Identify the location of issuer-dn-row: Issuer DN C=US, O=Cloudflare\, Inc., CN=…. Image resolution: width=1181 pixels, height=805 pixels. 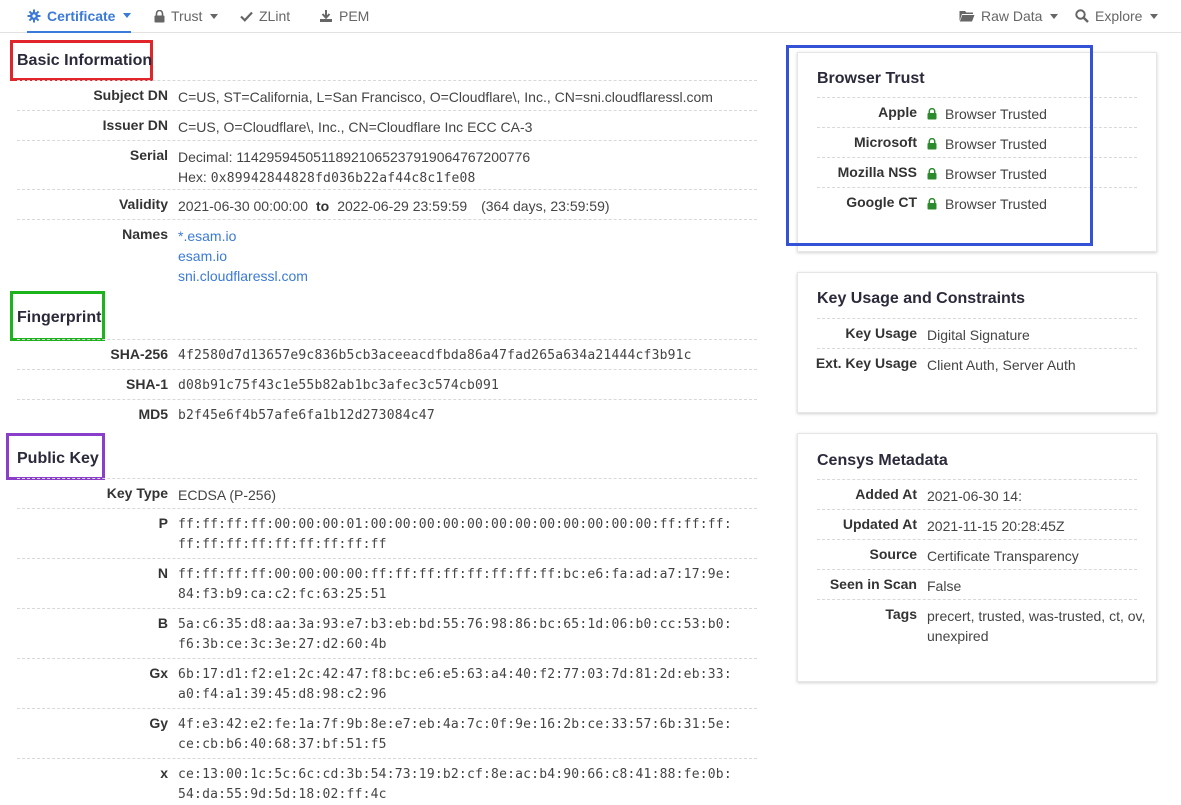
(387, 125).